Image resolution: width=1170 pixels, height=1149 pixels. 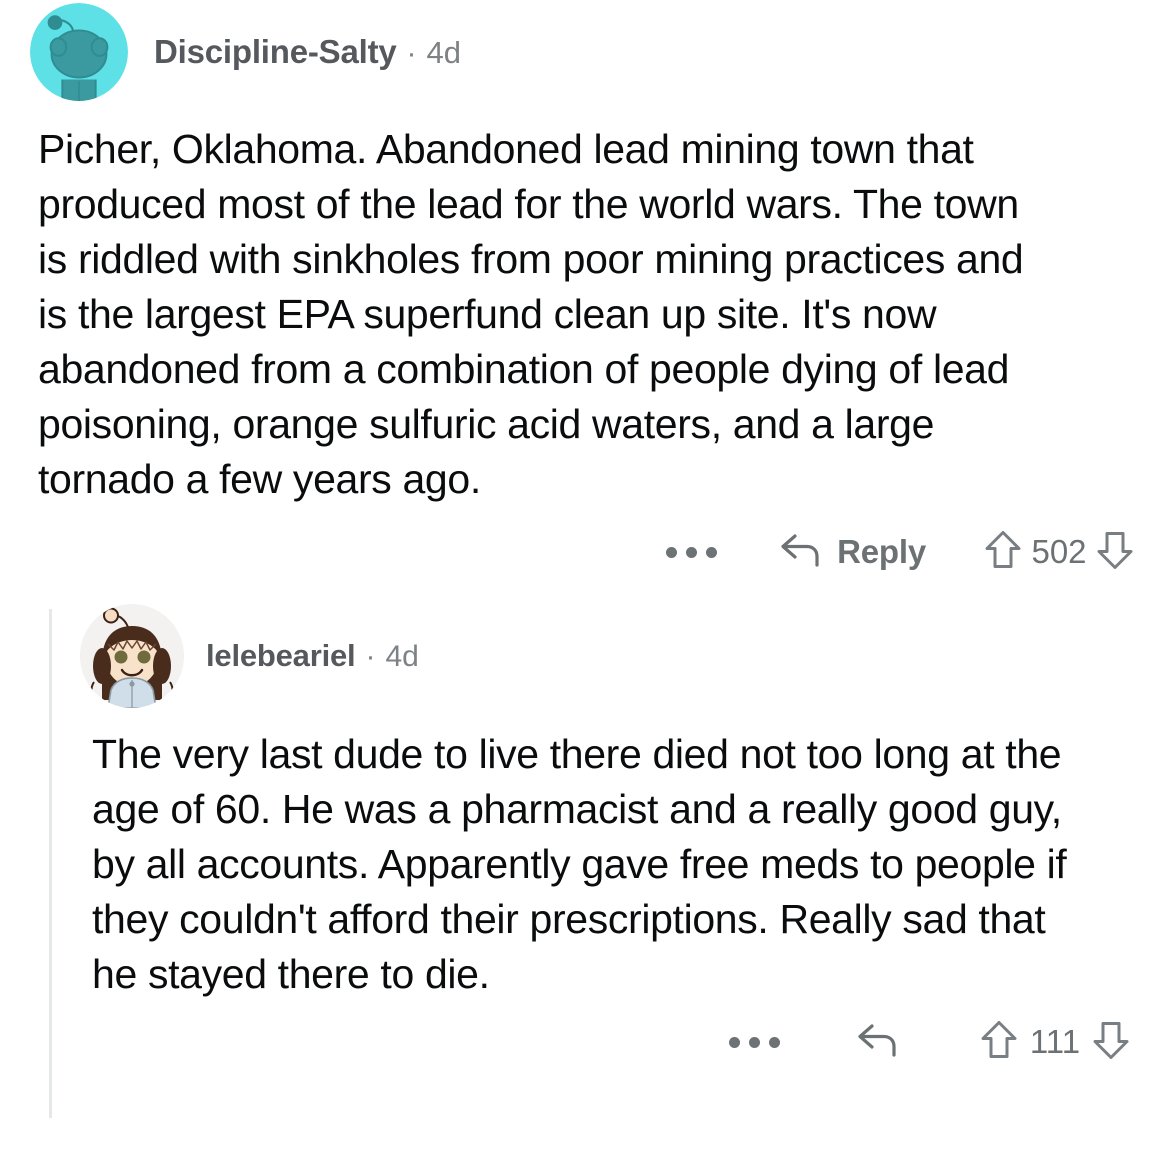 I want to click on vote-group: 502, so click(x=1059, y=552).